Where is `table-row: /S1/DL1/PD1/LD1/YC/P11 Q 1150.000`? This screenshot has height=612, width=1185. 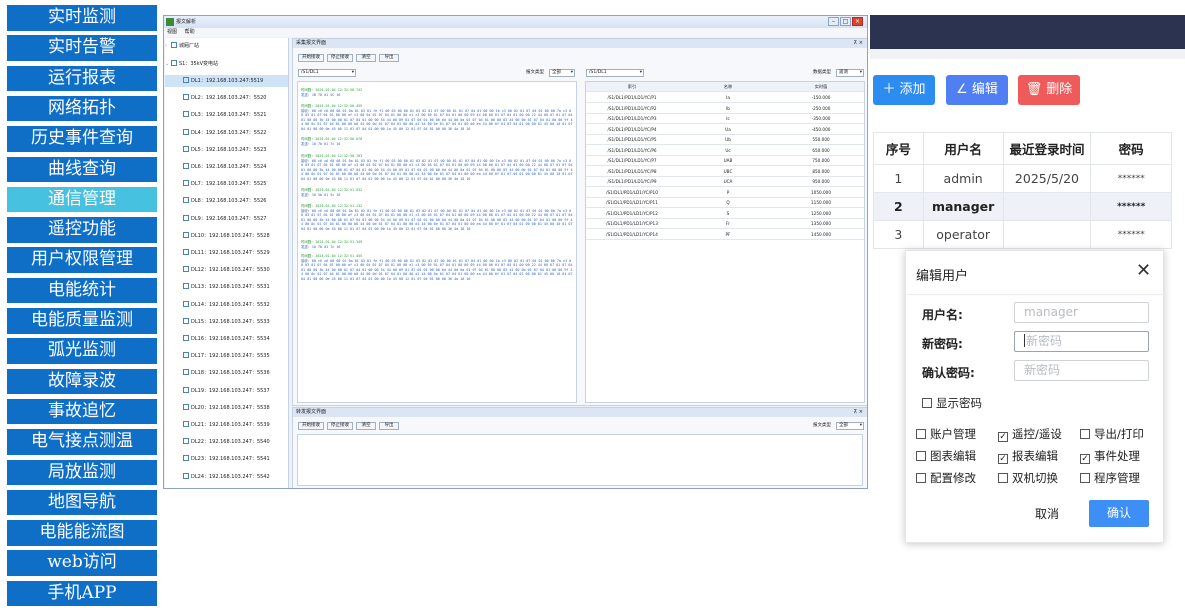 table-row: /S1/DL1/PD1/LD1/YC/P11 Q 1150.000 is located at coordinates (725, 203).